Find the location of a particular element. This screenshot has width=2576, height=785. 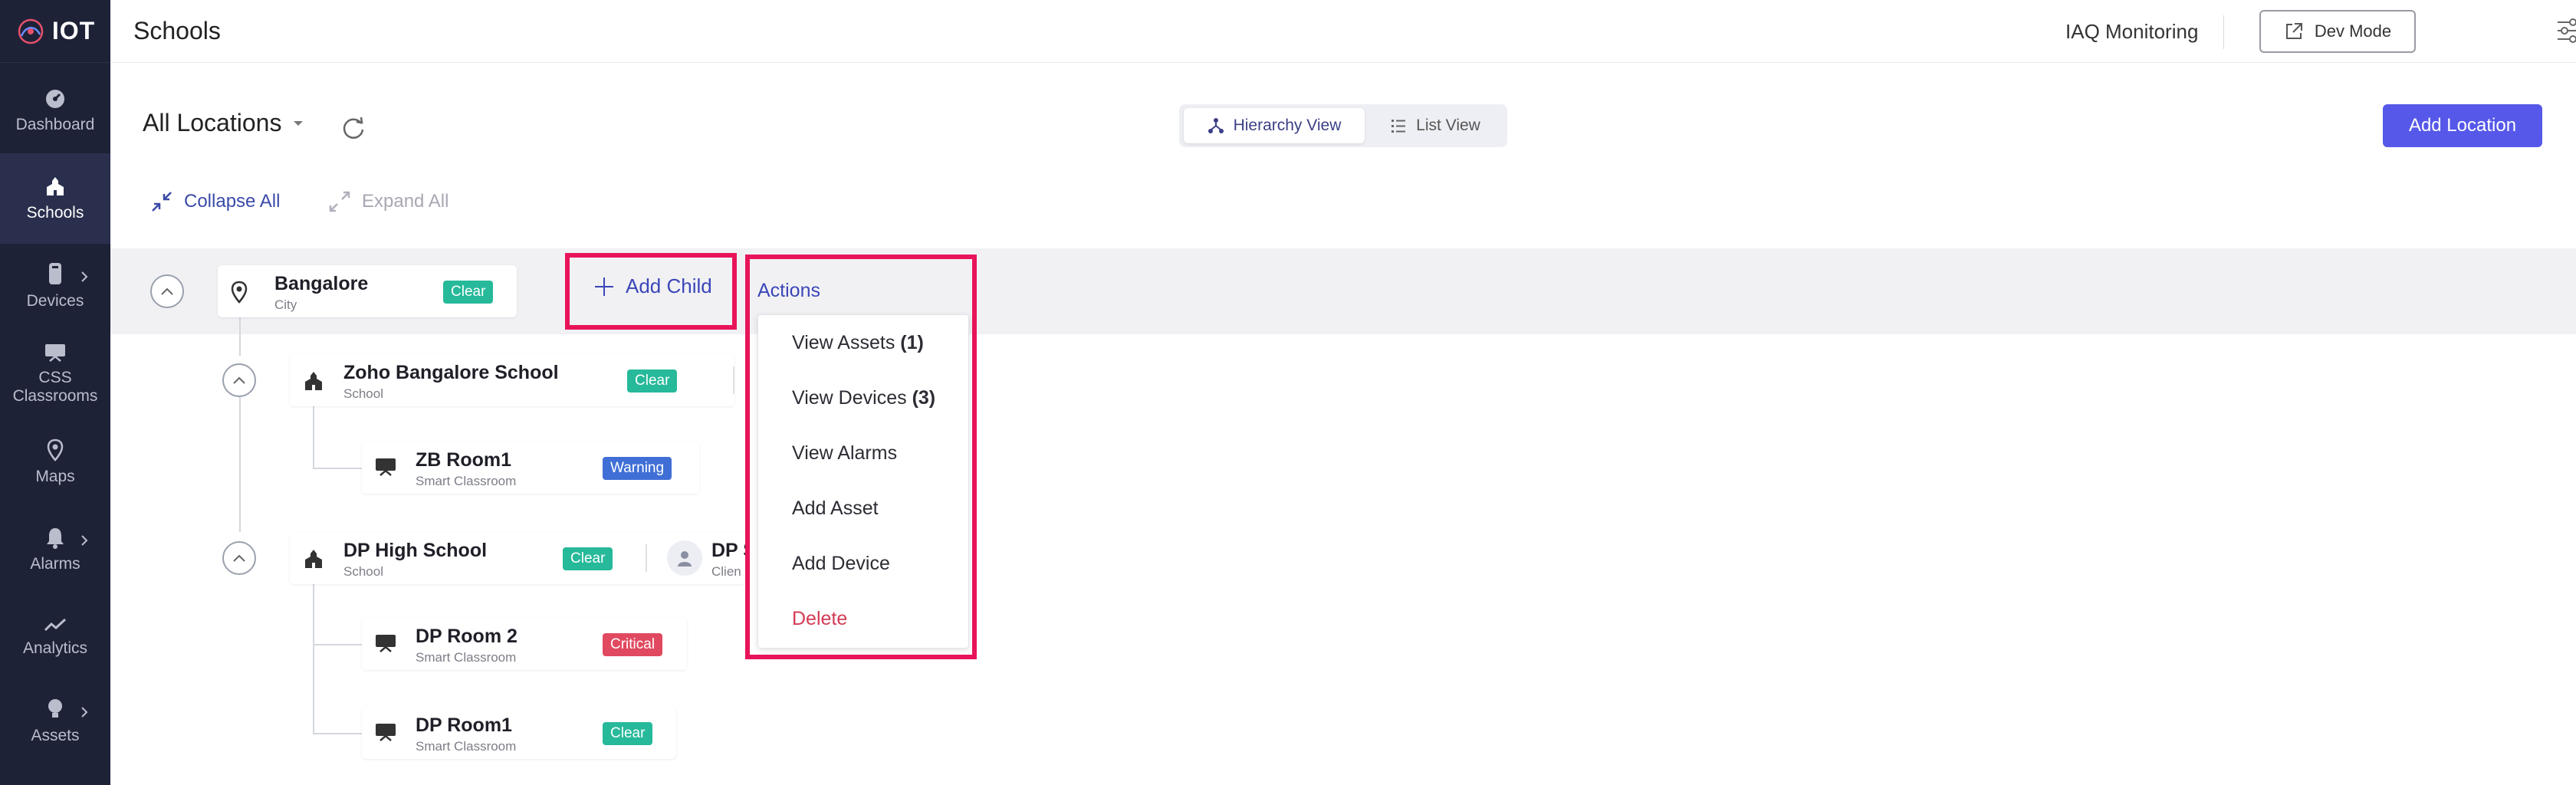

node-zoho-bangalore-school: Zoho Bangalore School School Clear is located at coordinates (512, 380).